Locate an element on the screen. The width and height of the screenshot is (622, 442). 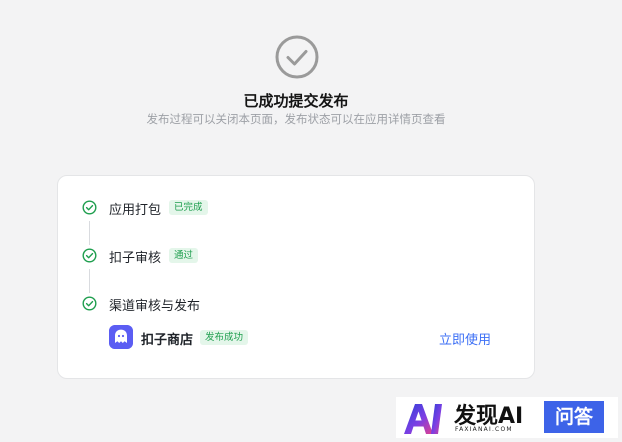
use-now-link: 立即使用 is located at coordinates (465, 338).